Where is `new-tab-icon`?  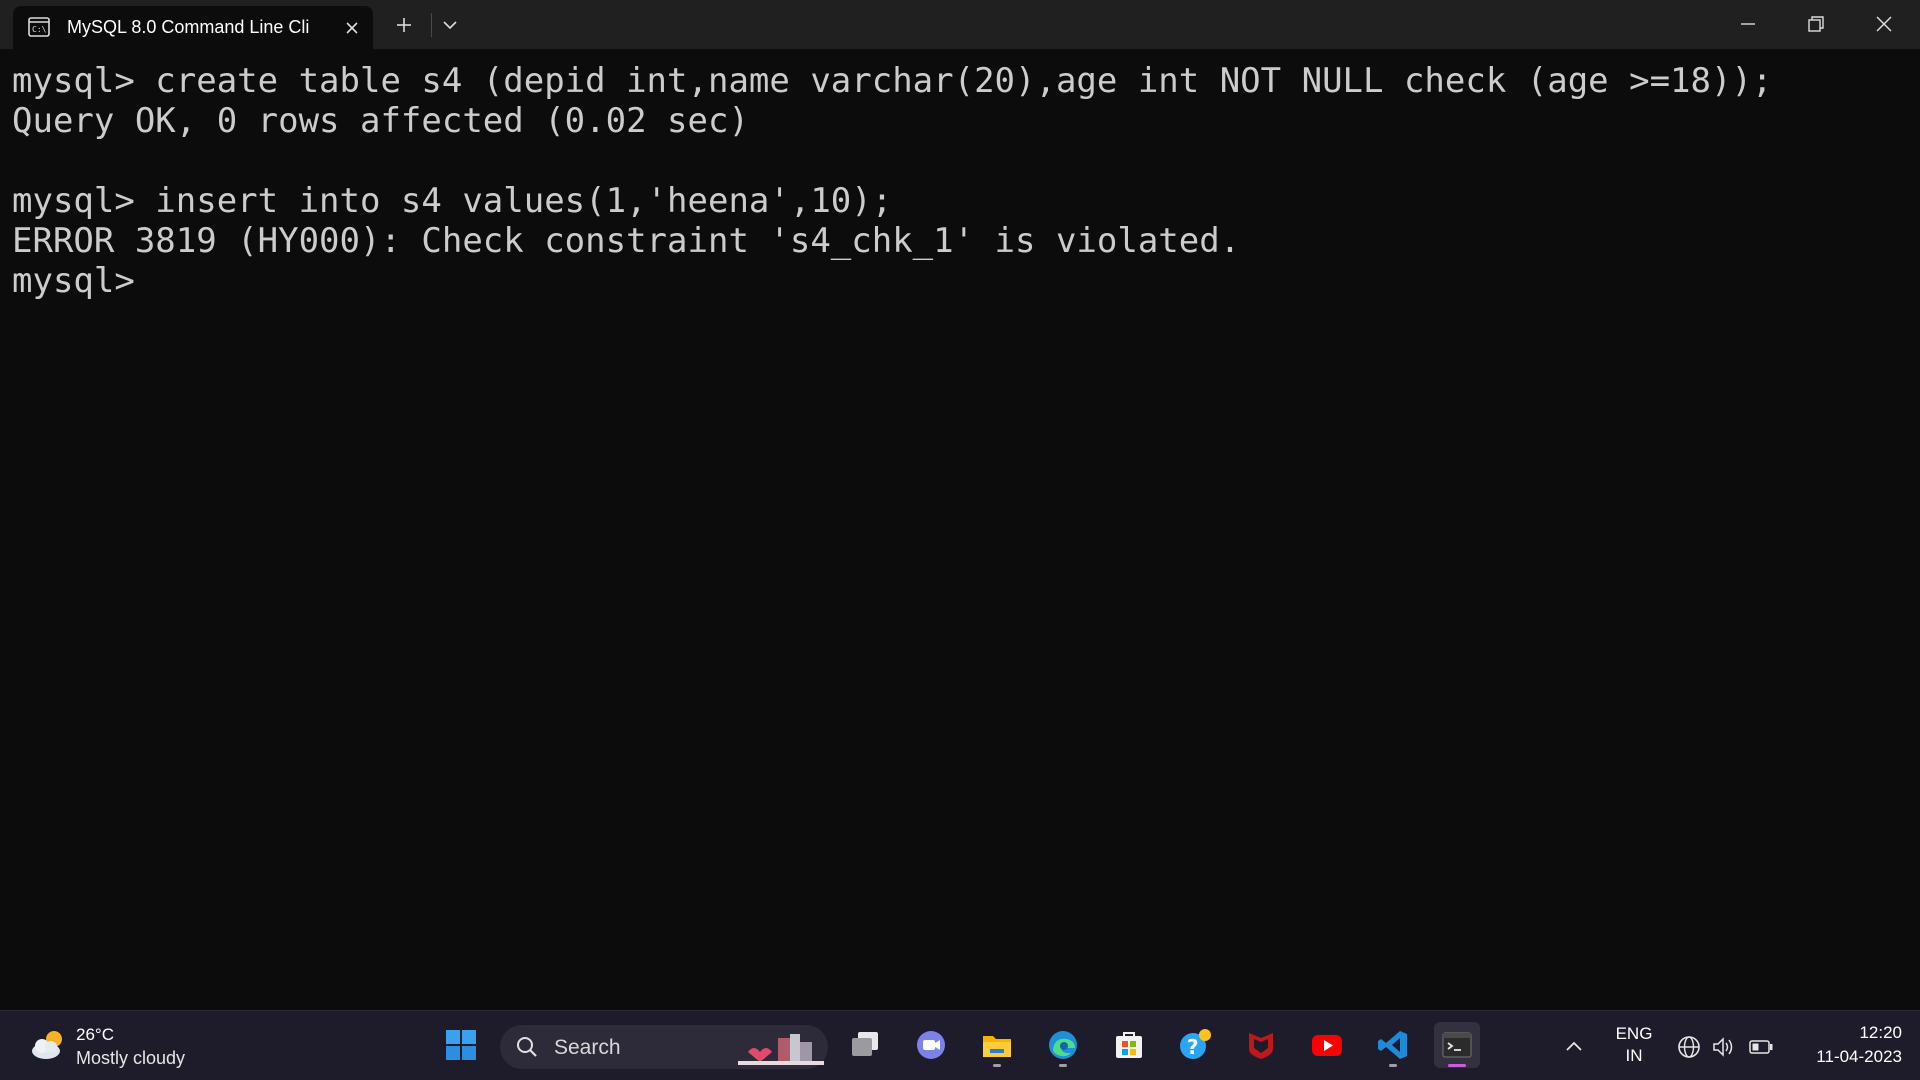
new-tab-icon is located at coordinates (404, 25).